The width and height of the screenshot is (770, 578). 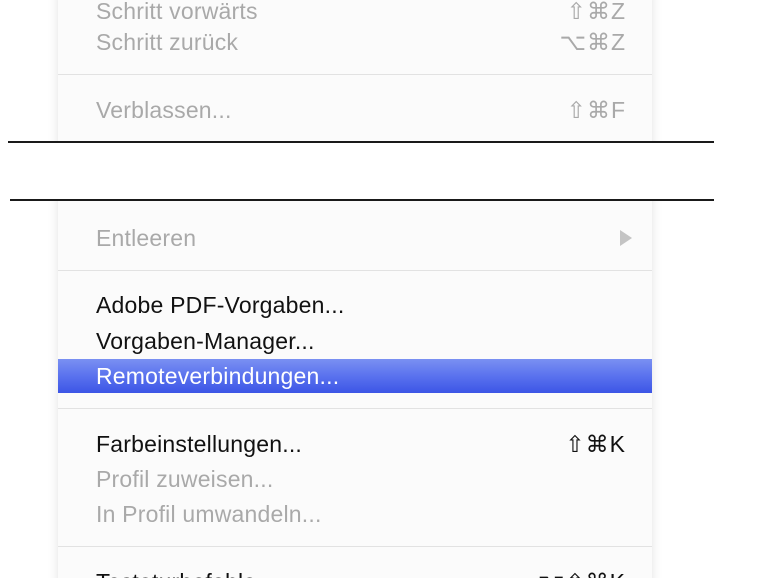 I want to click on menu-item-step-forward: Schritt vorwärts ⇧⌘Z, so click(x=355, y=14).